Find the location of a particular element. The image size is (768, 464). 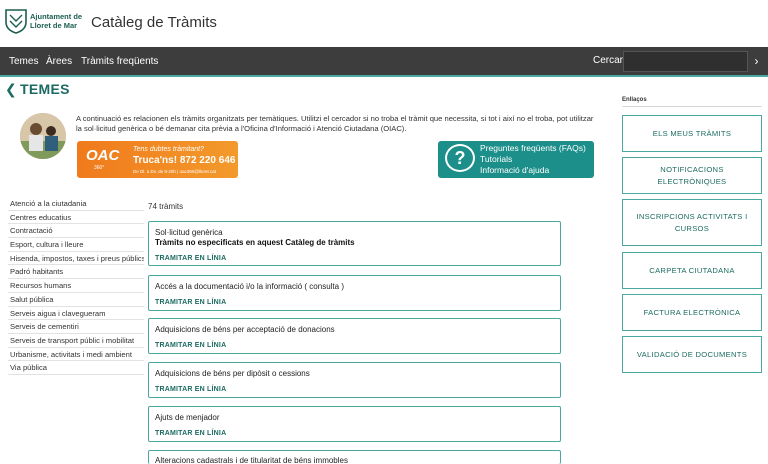

page-title: ❮ TEMES is located at coordinates (37, 89).